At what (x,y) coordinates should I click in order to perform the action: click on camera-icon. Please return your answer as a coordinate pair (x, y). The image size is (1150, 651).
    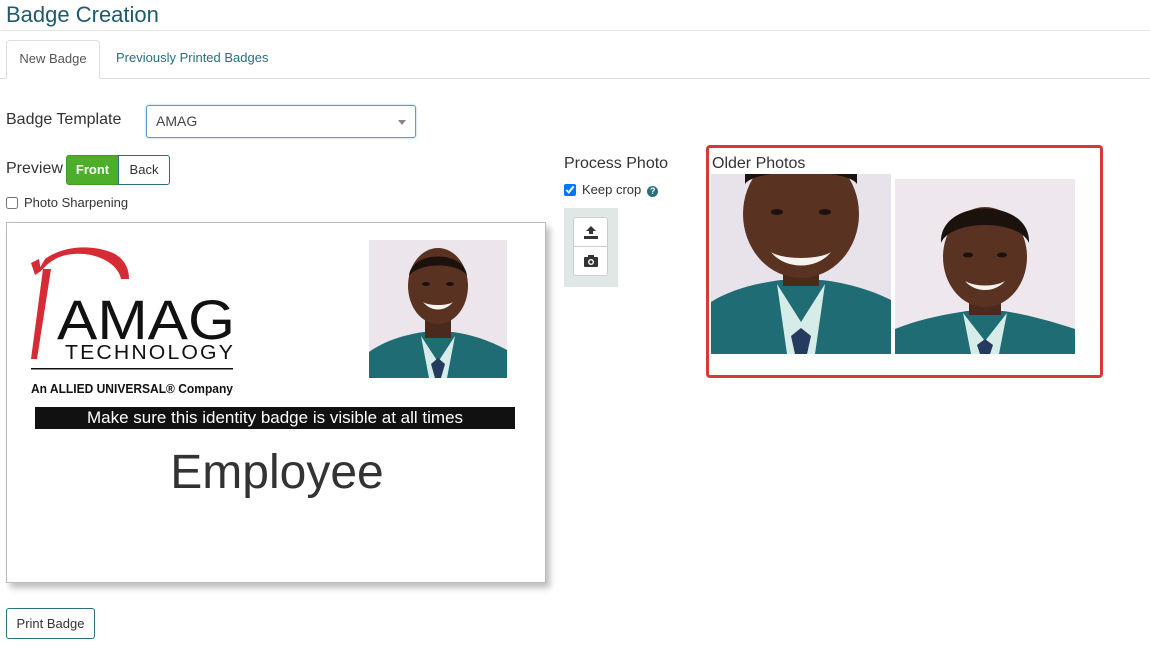
    Looking at the image, I should click on (591, 261).